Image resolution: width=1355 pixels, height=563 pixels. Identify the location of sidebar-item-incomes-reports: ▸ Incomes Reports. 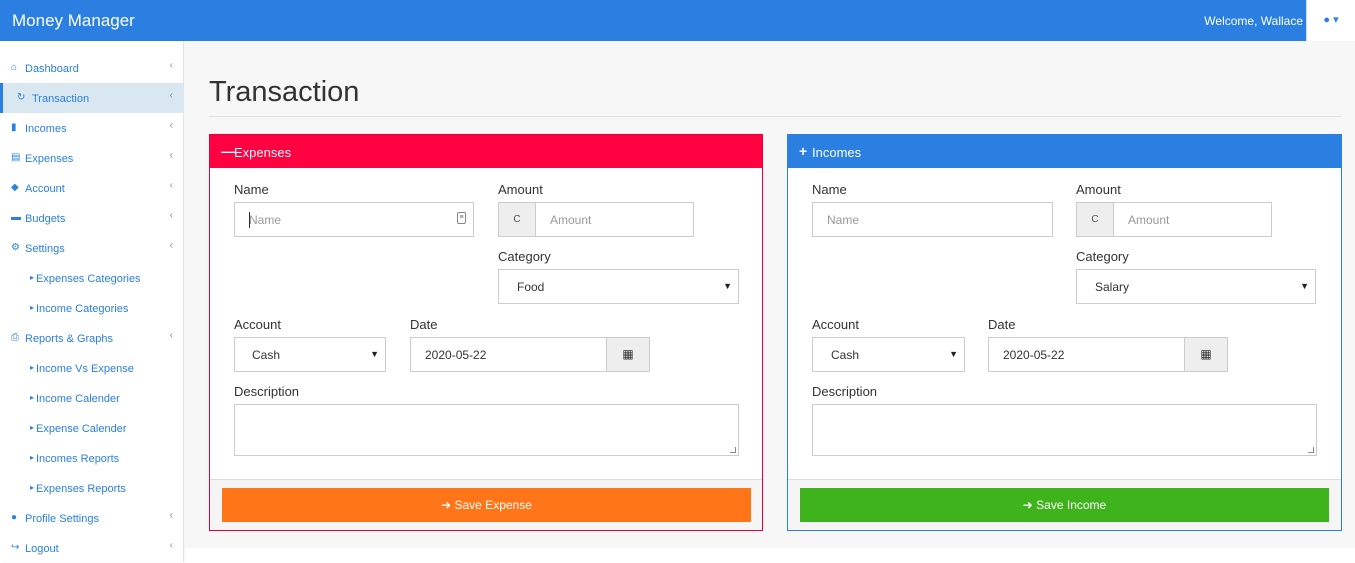
(92, 458).